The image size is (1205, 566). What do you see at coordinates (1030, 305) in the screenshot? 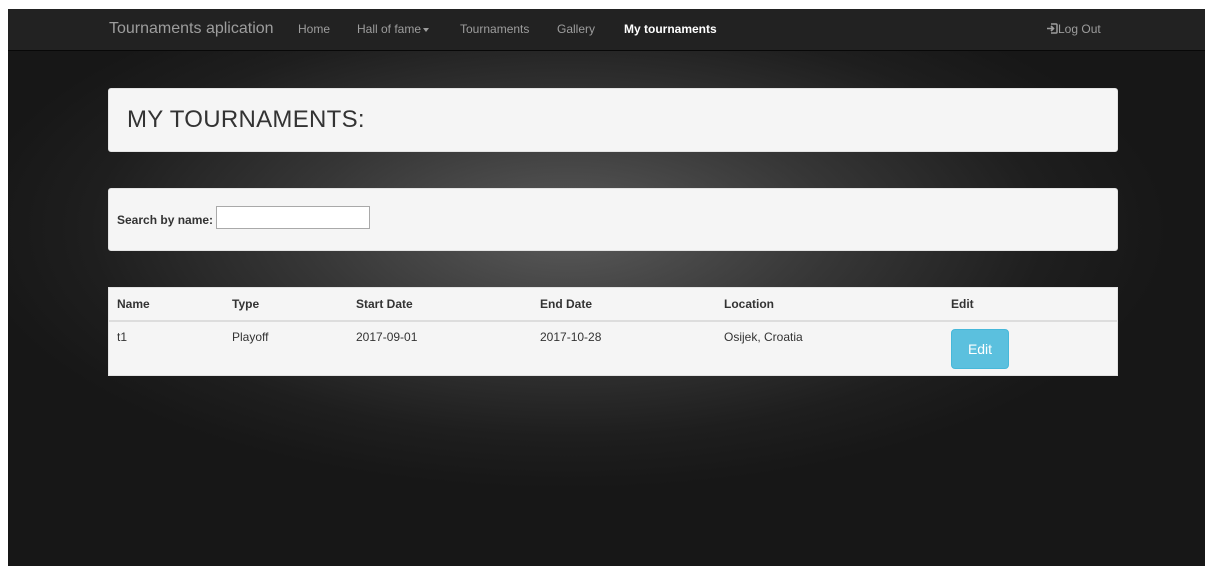
I see `column-header-edit: Edit` at bounding box center [1030, 305].